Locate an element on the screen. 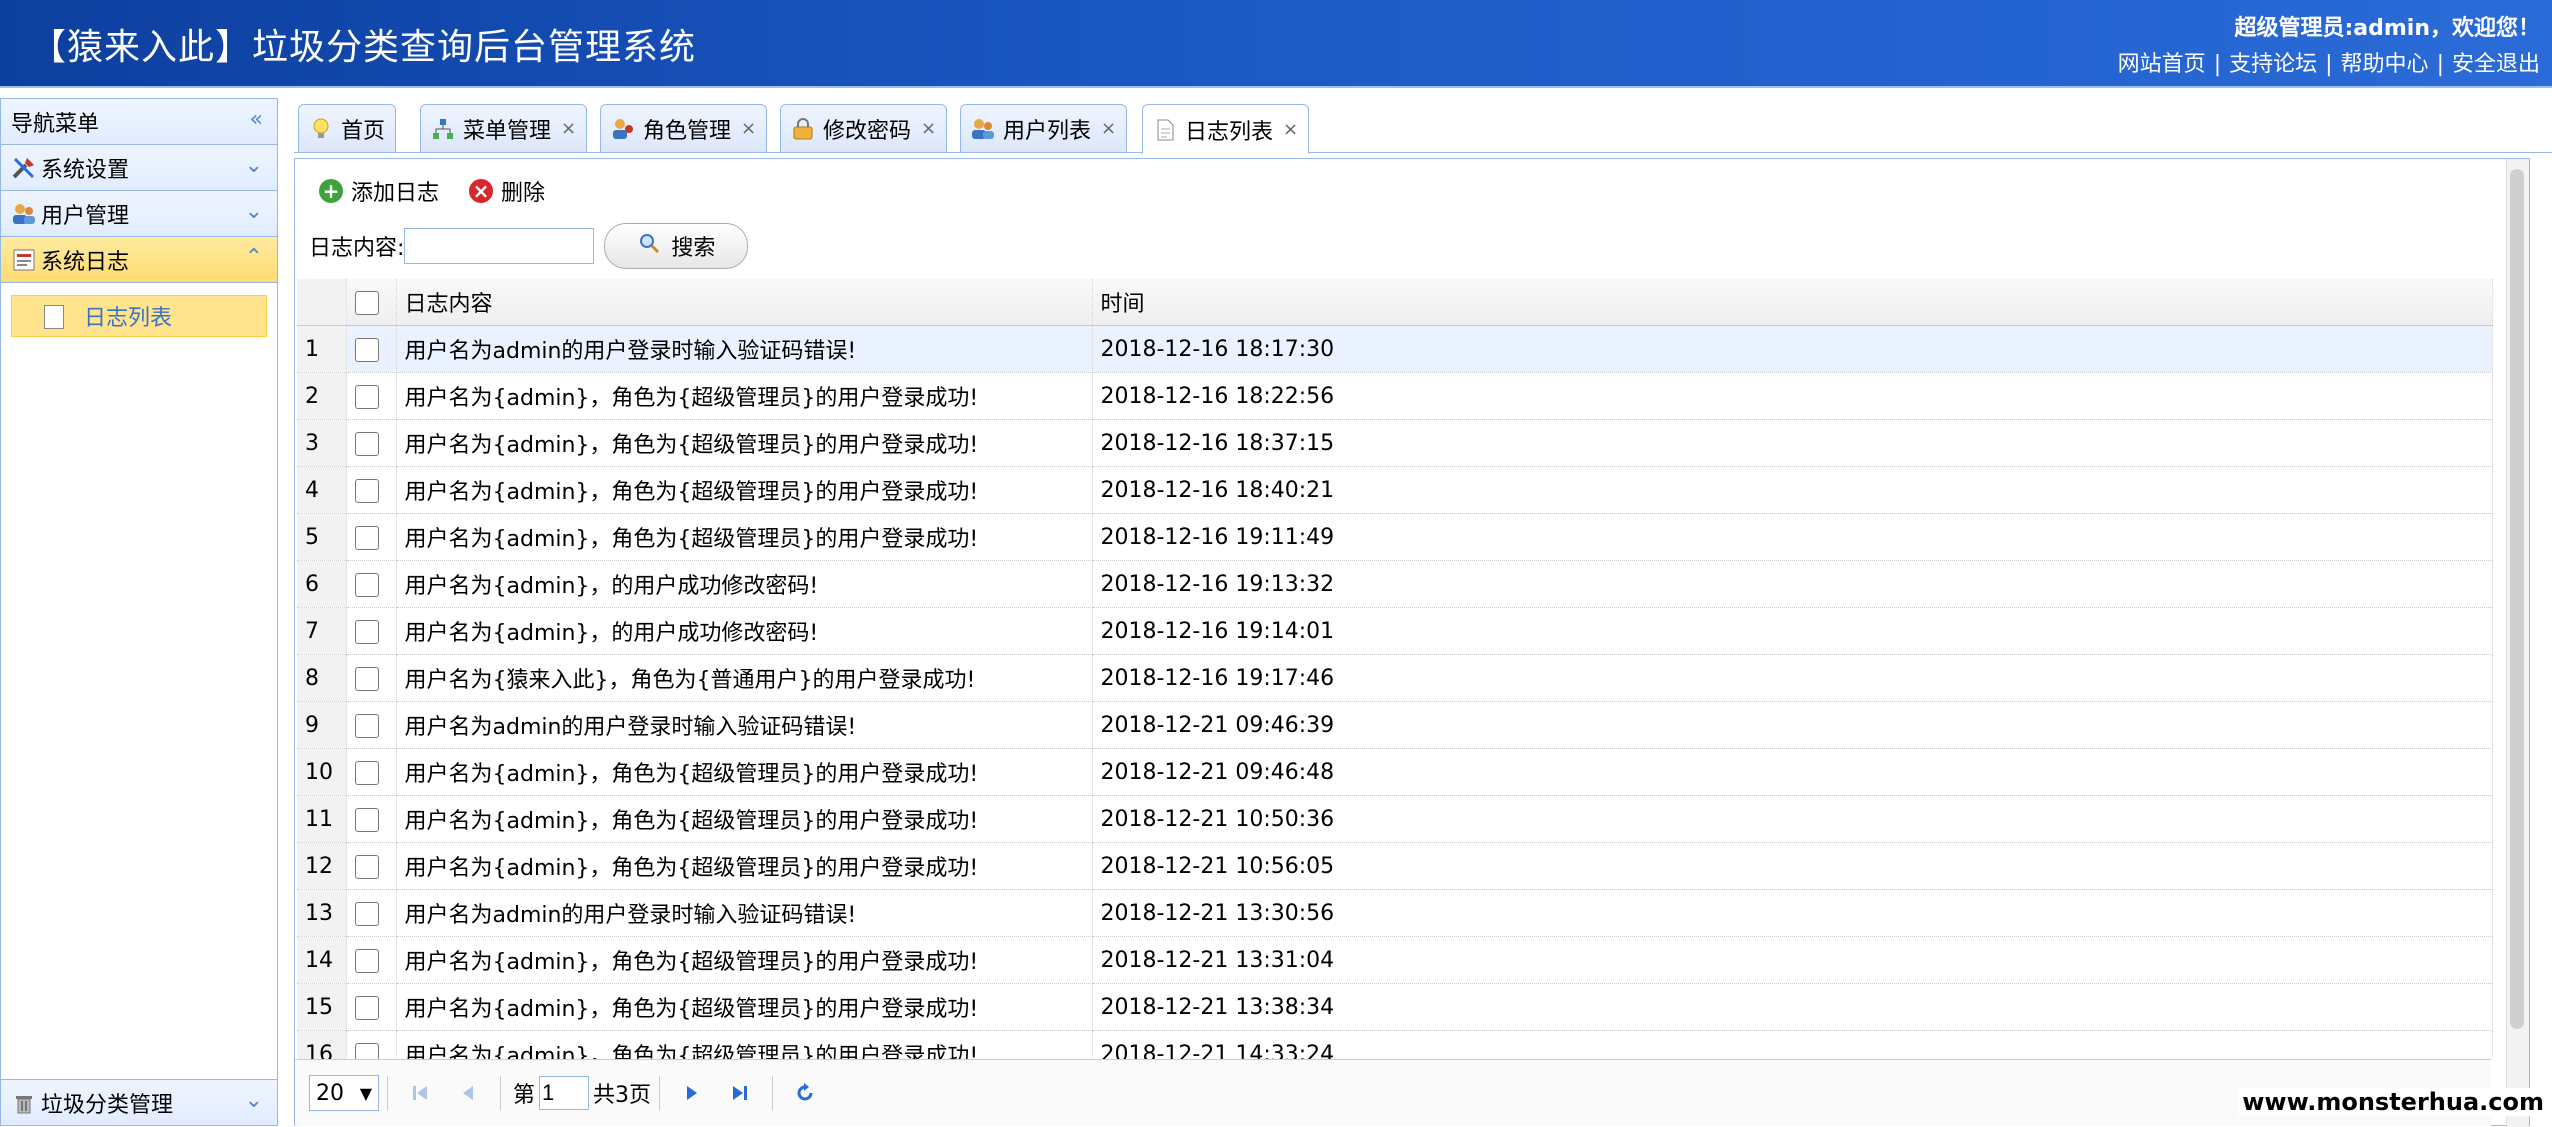 This screenshot has width=2552, height=1127. log-content-cell: 用户名为{admin}，的用户成功修改密码! is located at coordinates (744, 584).